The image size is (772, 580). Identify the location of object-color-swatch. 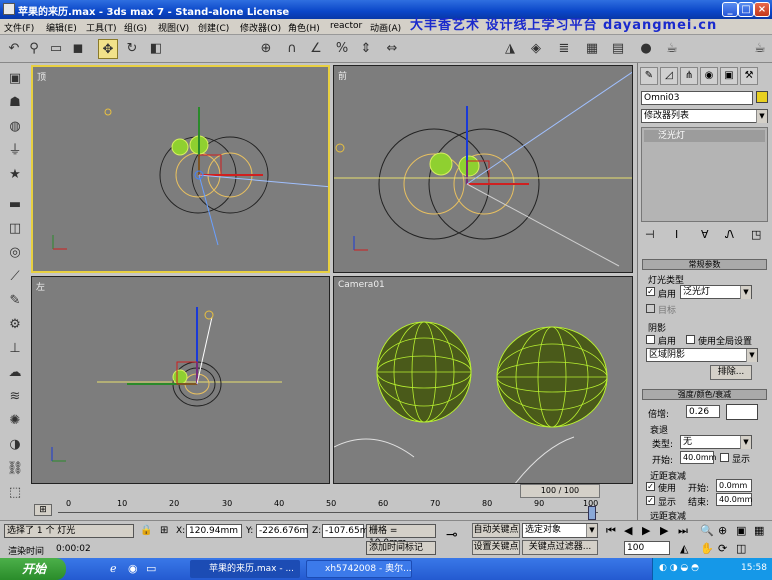
(762, 97).